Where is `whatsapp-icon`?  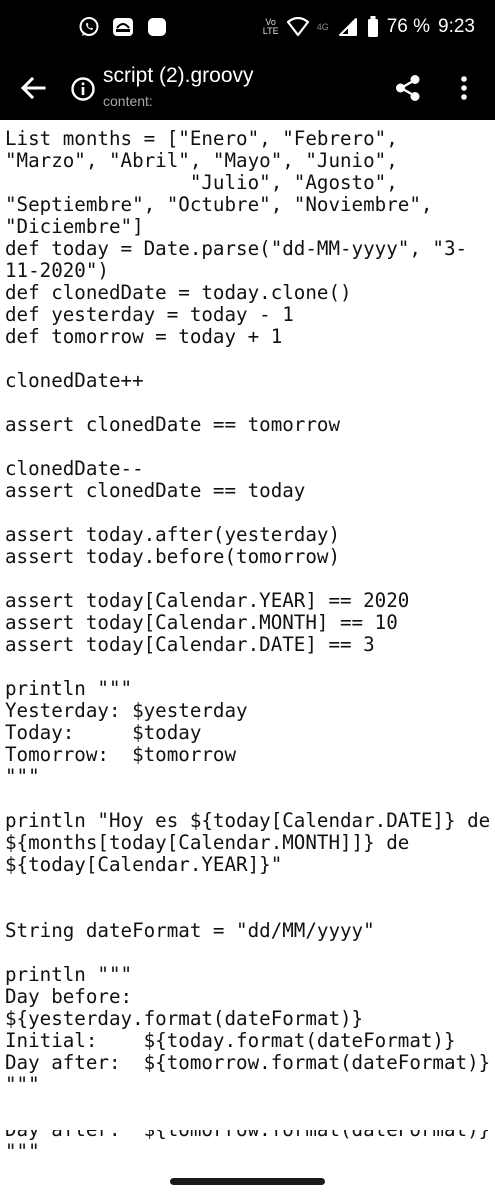 whatsapp-icon is located at coordinates (89, 27).